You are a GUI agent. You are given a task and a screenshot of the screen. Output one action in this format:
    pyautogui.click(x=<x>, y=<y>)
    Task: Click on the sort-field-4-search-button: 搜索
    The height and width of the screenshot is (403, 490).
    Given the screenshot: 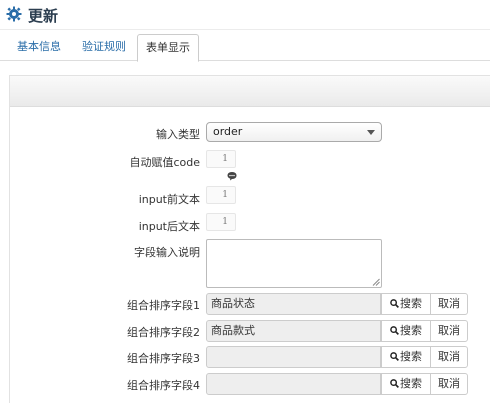 What is the action you would take?
    pyautogui.click(x=406, y=384)
    